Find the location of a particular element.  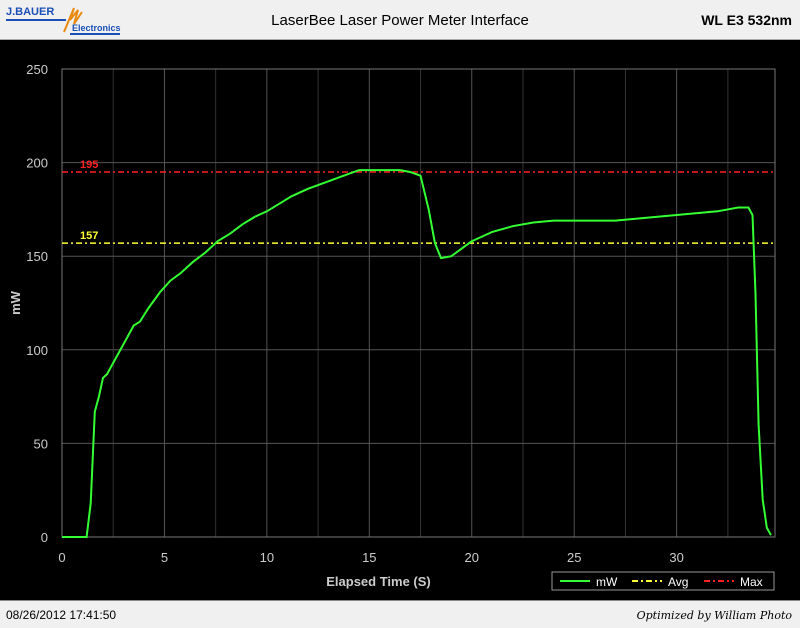

avg-label: 157 is located at coordinates (89, 236).